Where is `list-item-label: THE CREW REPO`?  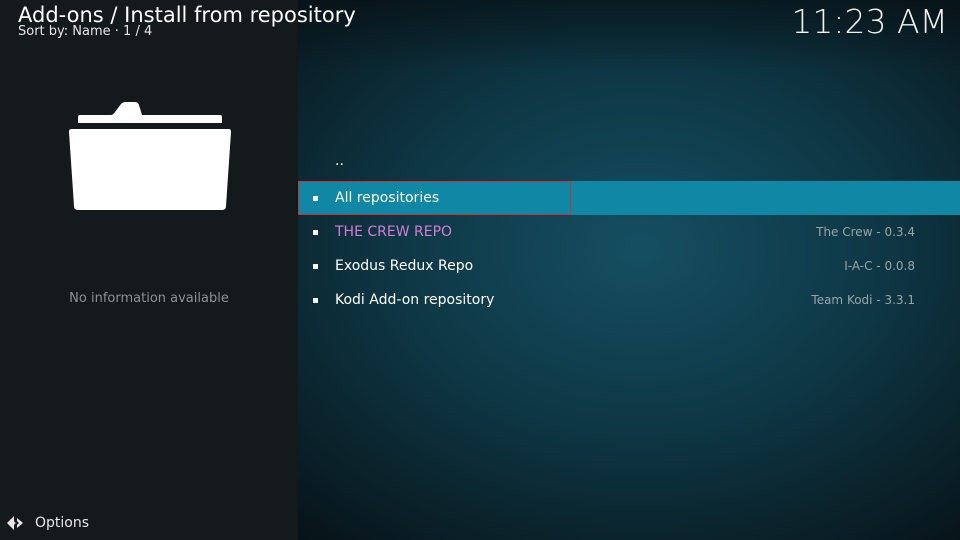
list-item-label: THE CREW REPO is located at coordinates (394, 232).